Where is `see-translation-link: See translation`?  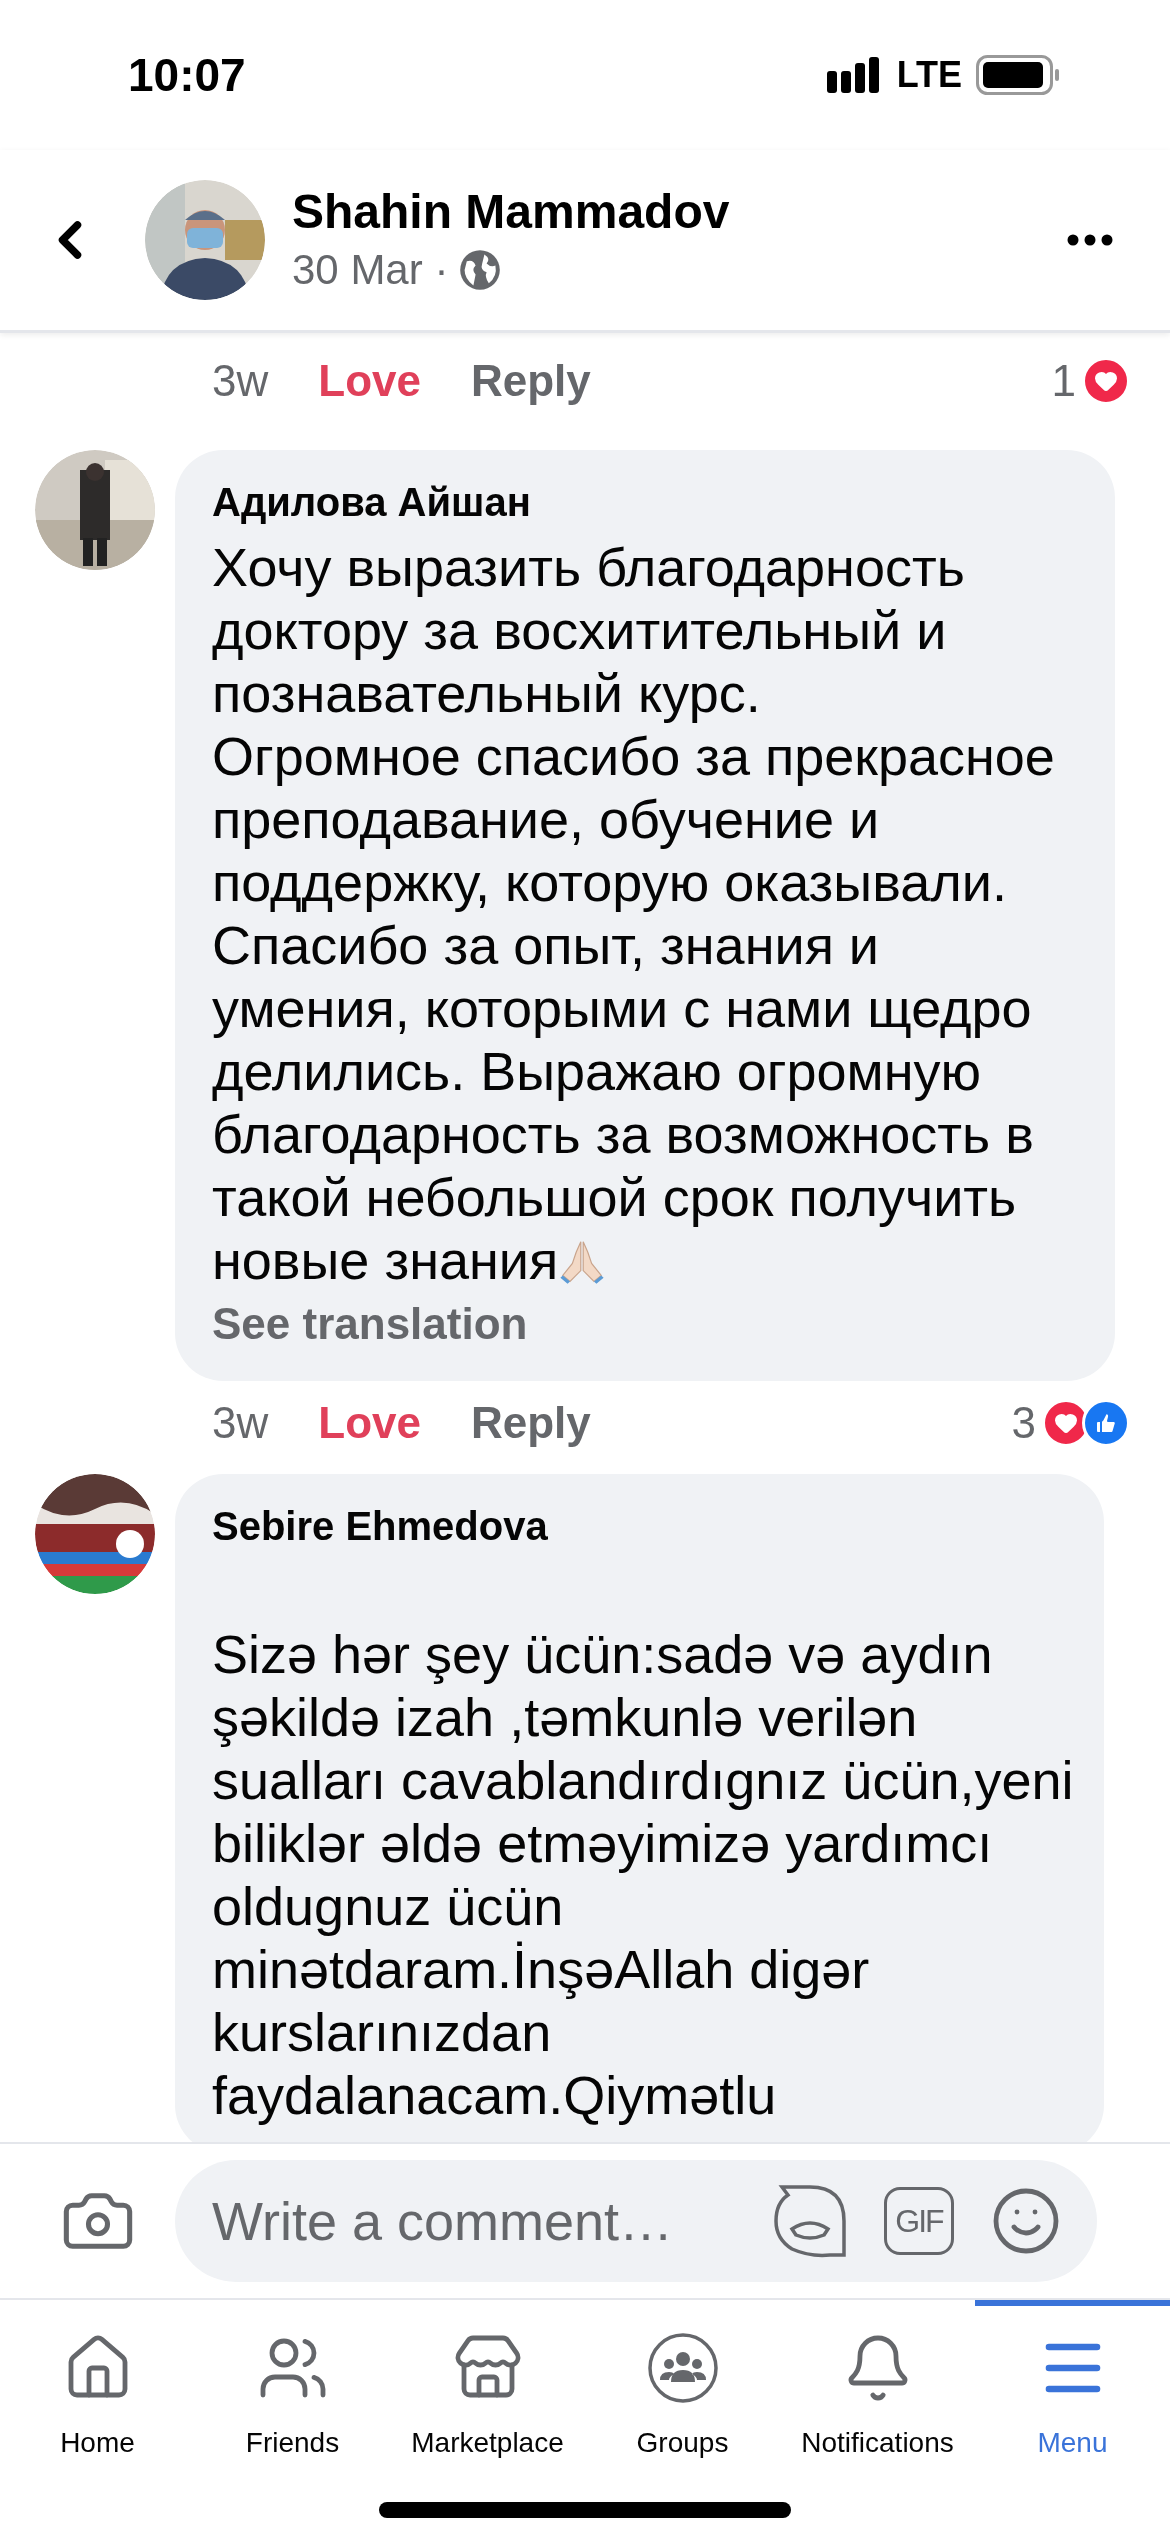 see-translation-link: See translation is located at coordinates (370, 1323).